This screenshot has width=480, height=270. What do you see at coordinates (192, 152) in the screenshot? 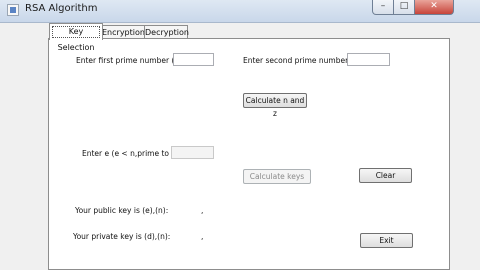
I see `e-input` at bounding box center [192, 152].